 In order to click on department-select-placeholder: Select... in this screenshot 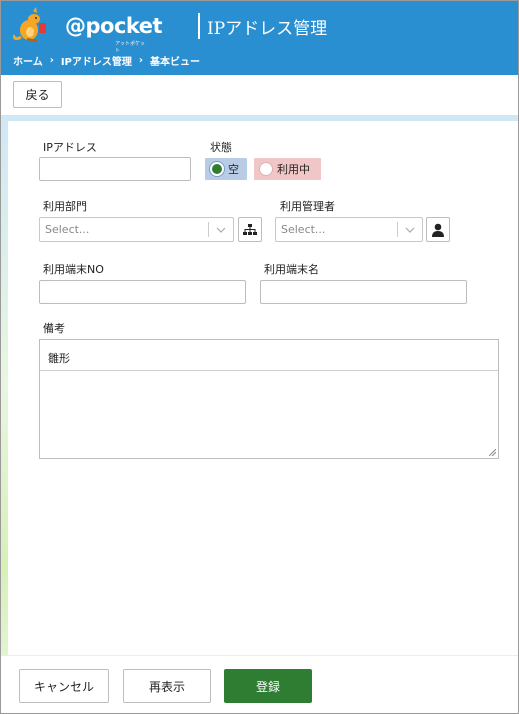, I will do `click(67, 229)`.